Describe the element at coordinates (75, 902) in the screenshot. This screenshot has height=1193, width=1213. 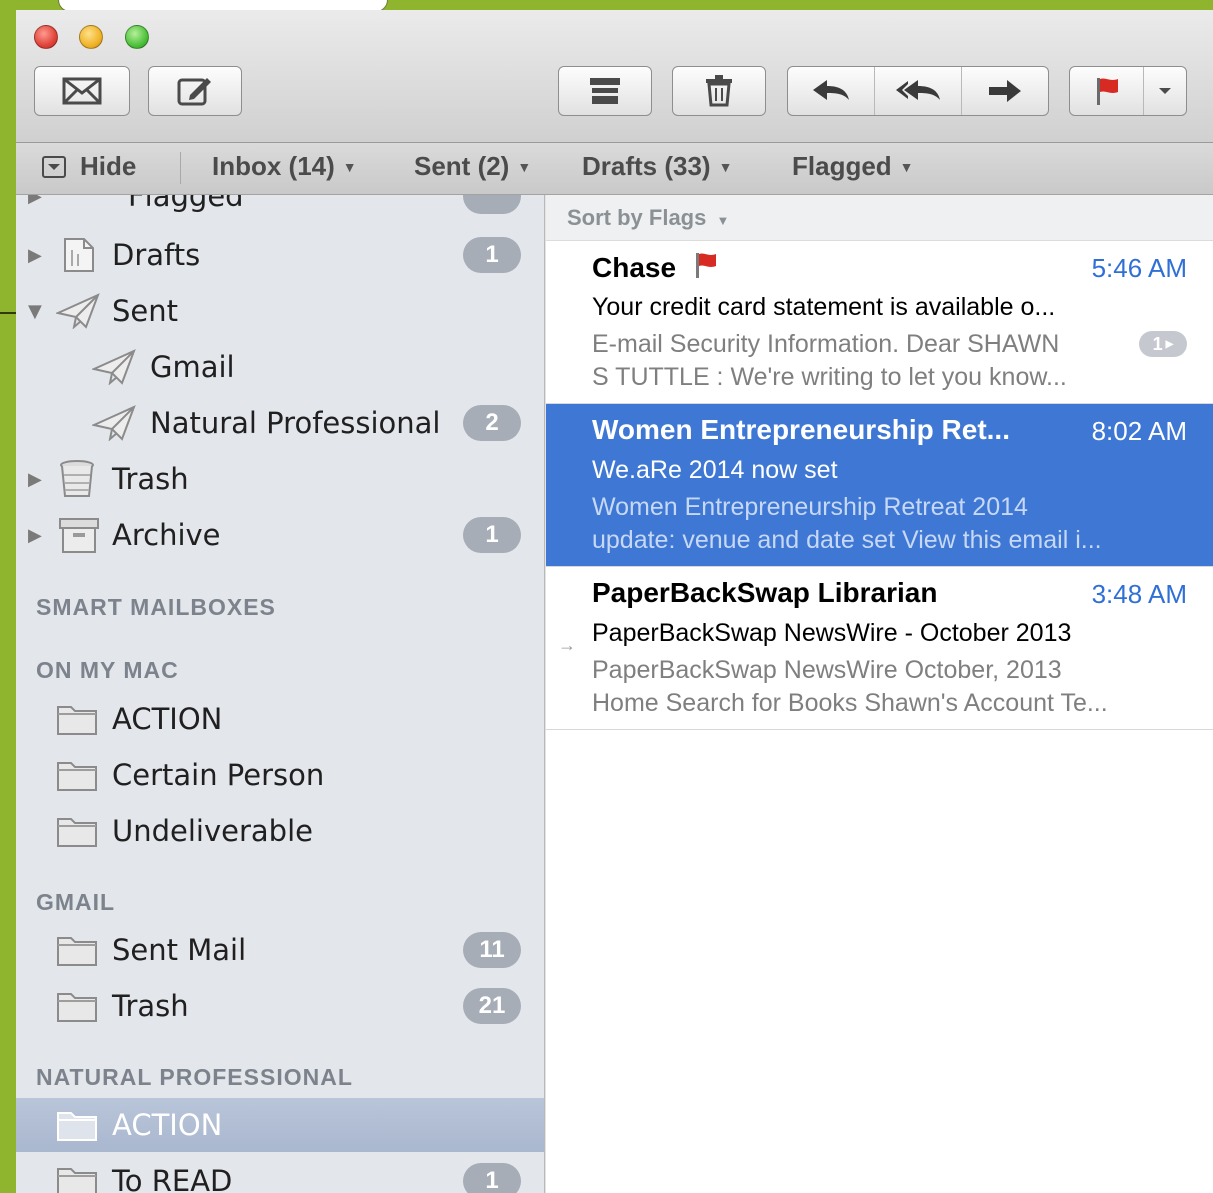
I see `section-header-gmail: GMAIL` at that location.